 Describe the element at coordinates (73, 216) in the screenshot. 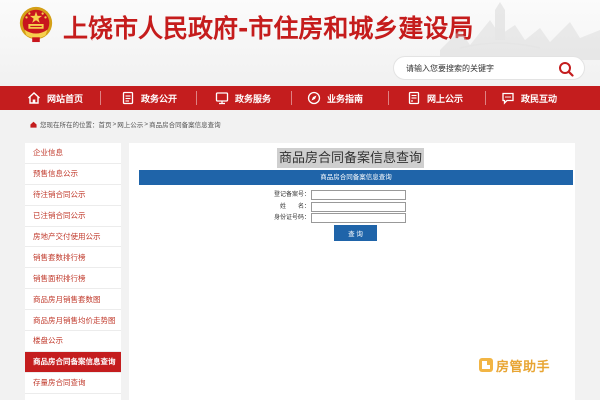

I see `sidebar-item-cancelled: 已注销合同公示` at that location.